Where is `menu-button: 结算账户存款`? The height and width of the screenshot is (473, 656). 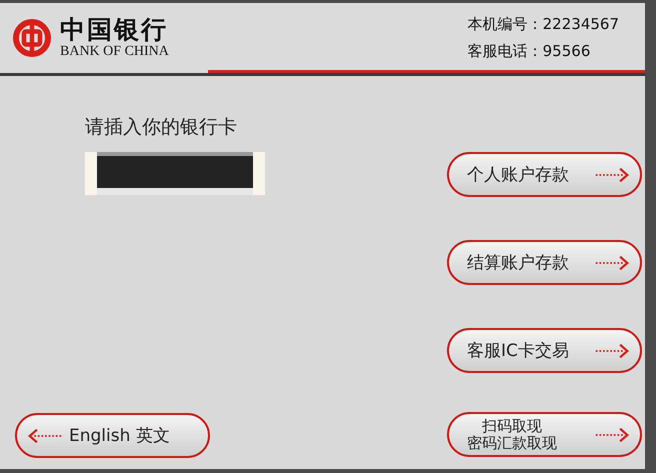
menu-button: 结算账户存款 is located at coordinates (544, 262).